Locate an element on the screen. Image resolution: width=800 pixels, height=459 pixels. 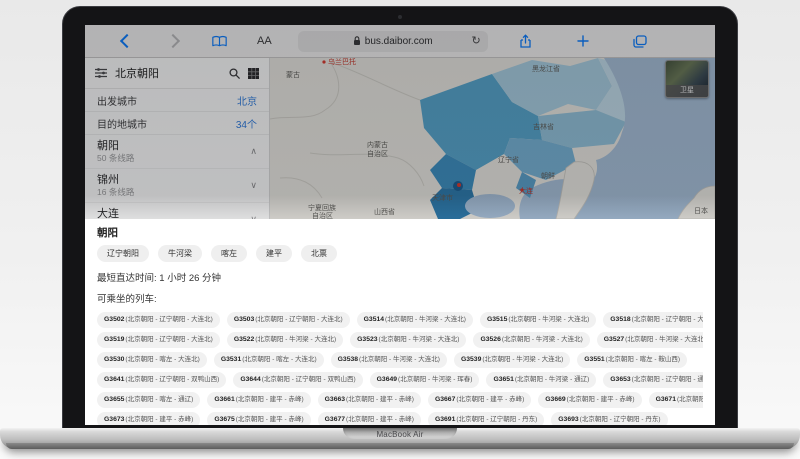
satellite-toggle: 卫星 is located at coordinates (687, 79).